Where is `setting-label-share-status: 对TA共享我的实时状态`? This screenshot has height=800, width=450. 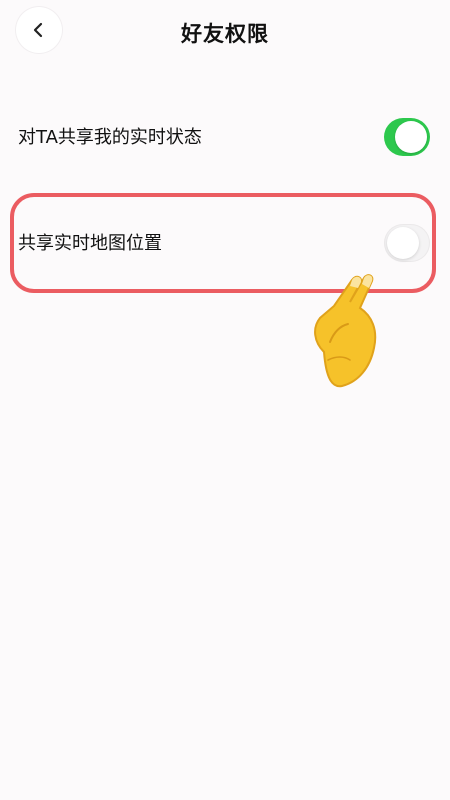 setting-label-share-status: 对TA共享我的实时状态 is located at coordinates (110, 137).